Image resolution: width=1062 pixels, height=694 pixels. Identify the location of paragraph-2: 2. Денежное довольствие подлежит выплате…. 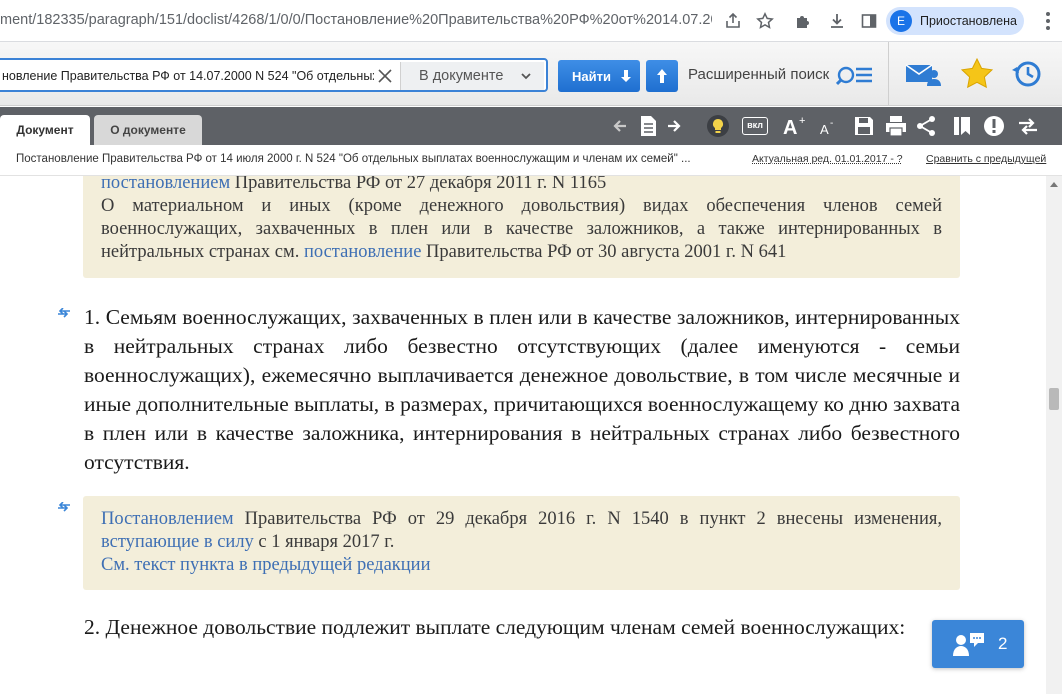
(495, 627).